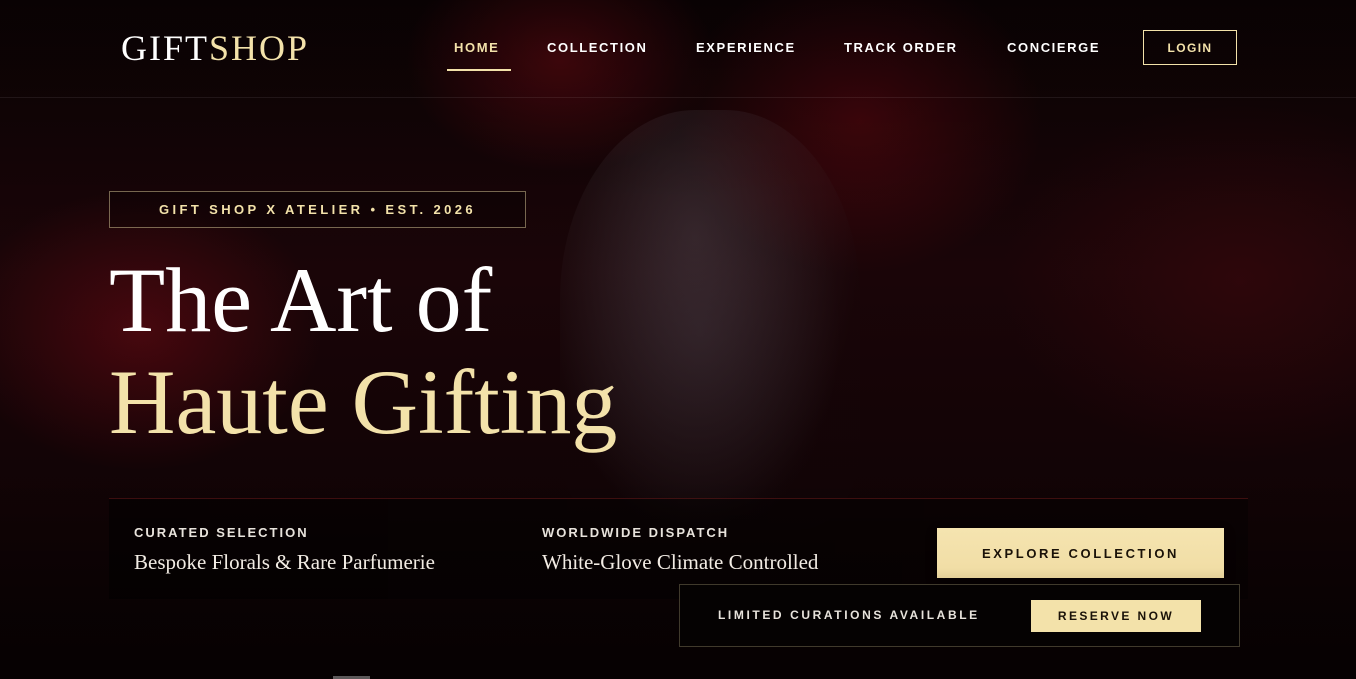 The height and width of the screenshot is (679, 1356). Describe the element at coordinates (221, 532) in the screenshot. I see `info-label-curated: CURATED SELECTION` at that location.